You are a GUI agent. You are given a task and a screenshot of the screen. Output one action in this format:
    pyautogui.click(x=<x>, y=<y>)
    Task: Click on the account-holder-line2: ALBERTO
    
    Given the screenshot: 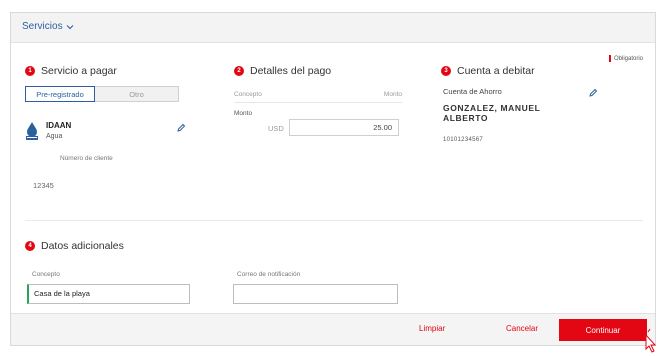 What is the action you would take?
    pyautogui.click(x=466, y=118)
    